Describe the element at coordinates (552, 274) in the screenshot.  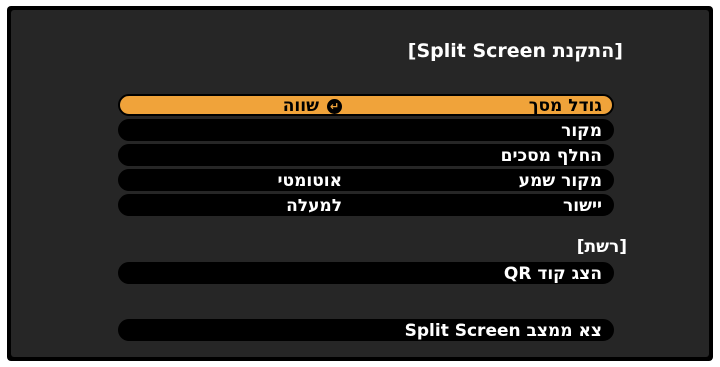
I see `menu-item-label: הצג קוד QR` at that location.